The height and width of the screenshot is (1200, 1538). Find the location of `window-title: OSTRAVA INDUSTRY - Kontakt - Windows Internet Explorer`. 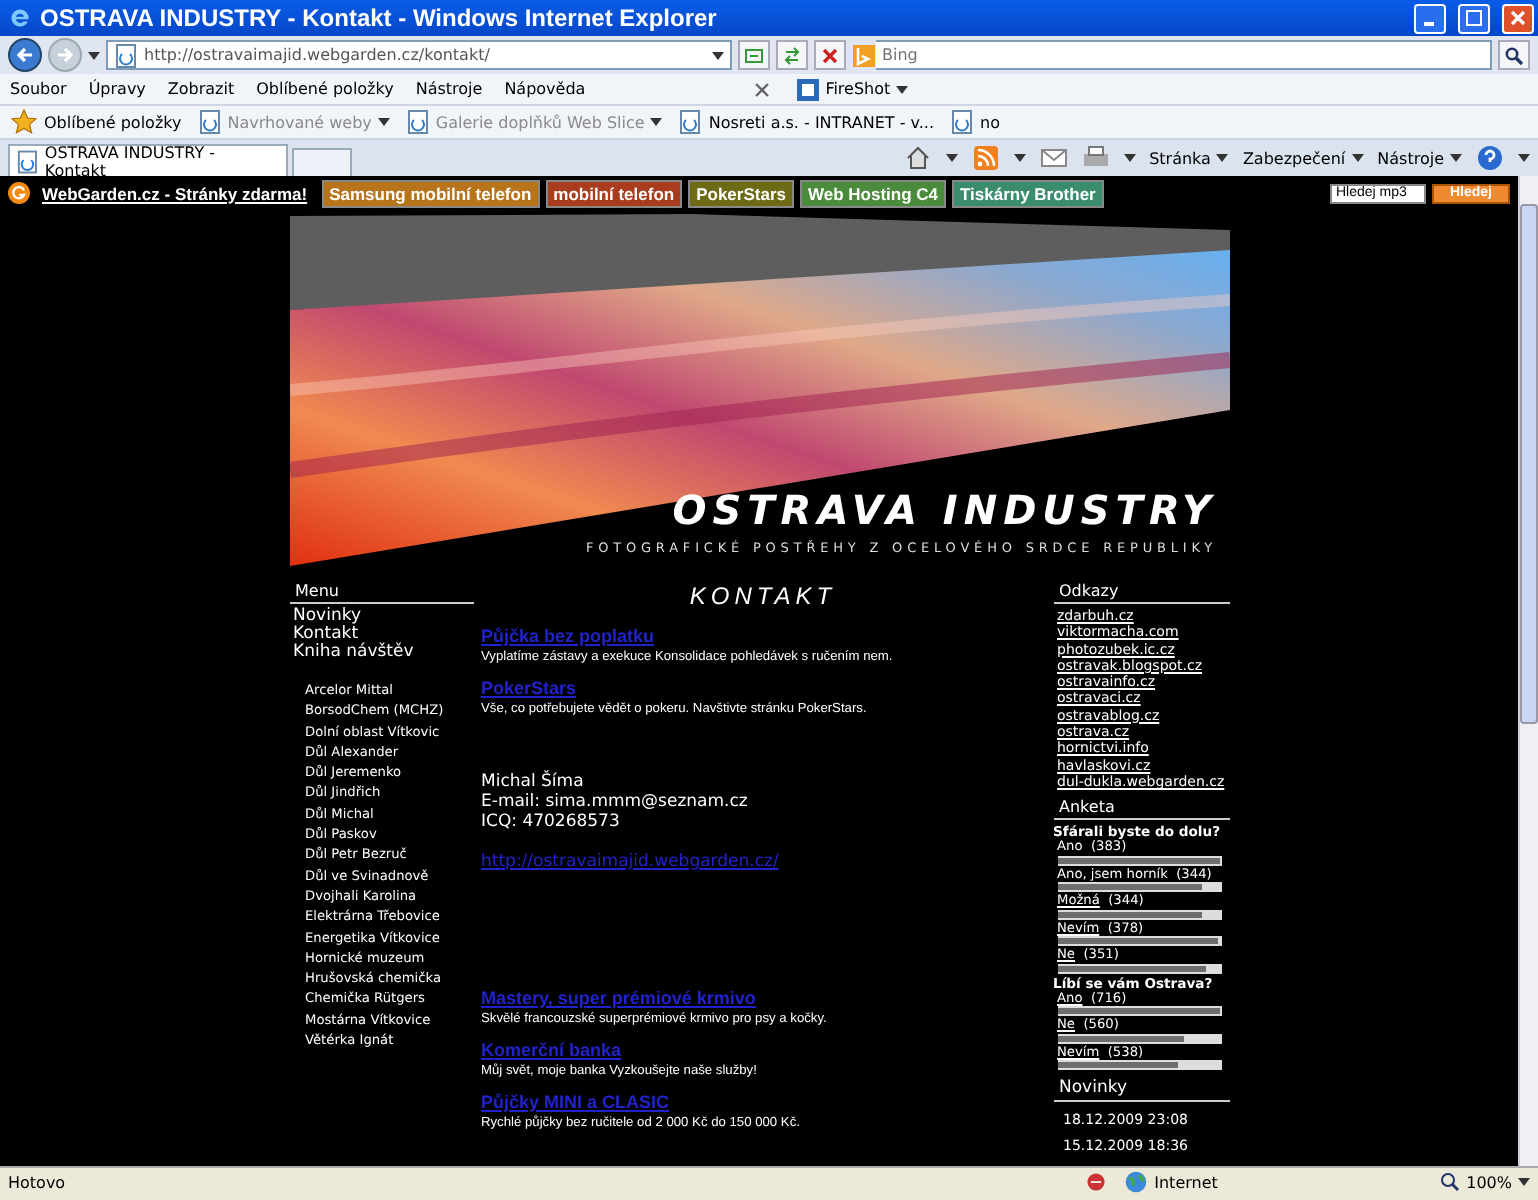

window-title: OSTRAVA INDUSTRY - Kontakt - Windows Internet Explorer is located at coordinates (379, 18).